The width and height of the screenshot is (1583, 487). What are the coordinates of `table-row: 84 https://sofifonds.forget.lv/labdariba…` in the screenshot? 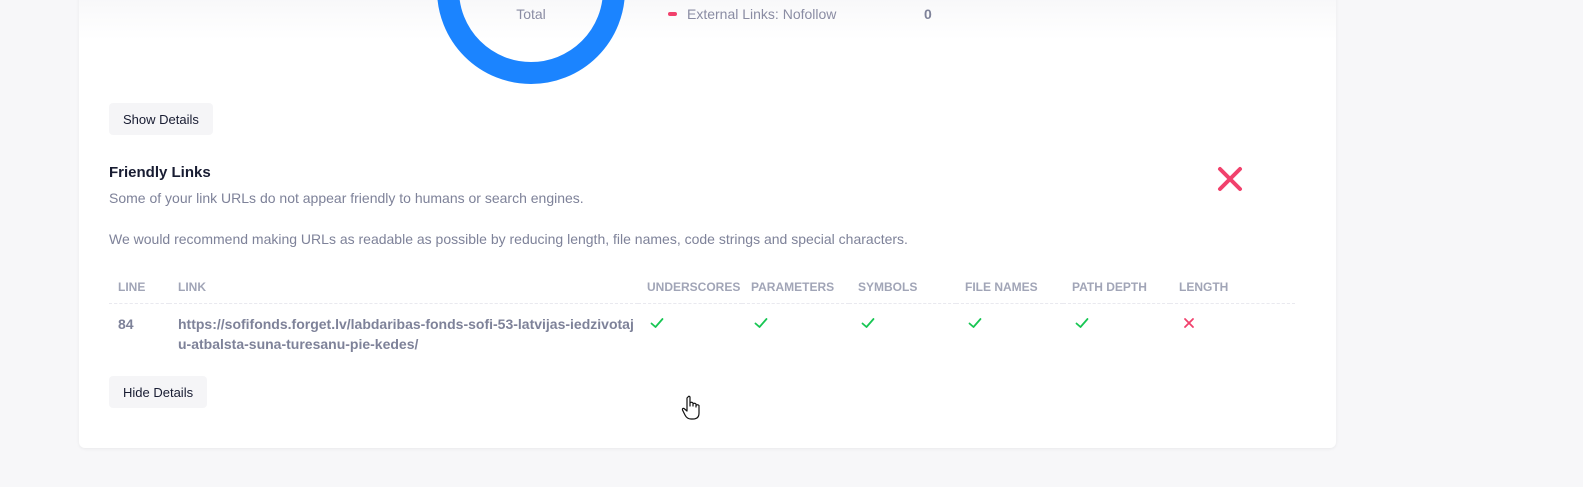 It's located at (702, 329).